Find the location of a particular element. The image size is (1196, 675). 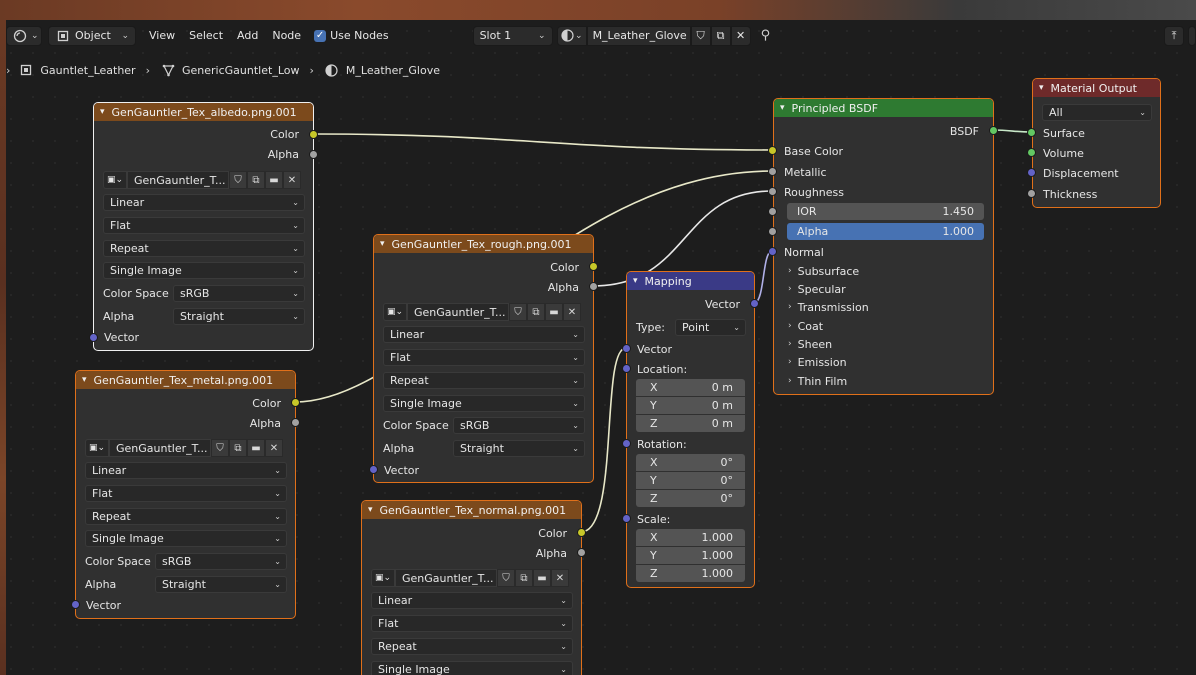

ior-field: IOR 1.450 is located at coordinates (885, 211).